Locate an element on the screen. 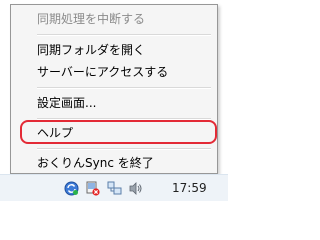 This screenshot has height=240, width=320. okurin-sync-icon is located at coordinates (71, 188).